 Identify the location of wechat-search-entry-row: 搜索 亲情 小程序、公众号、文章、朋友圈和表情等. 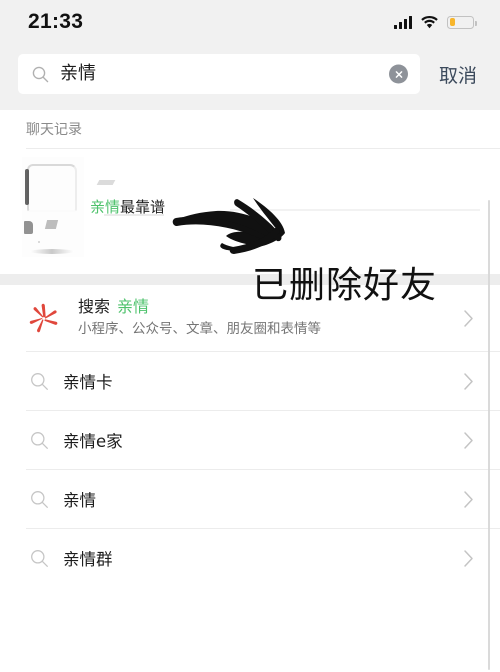
(250, 318).